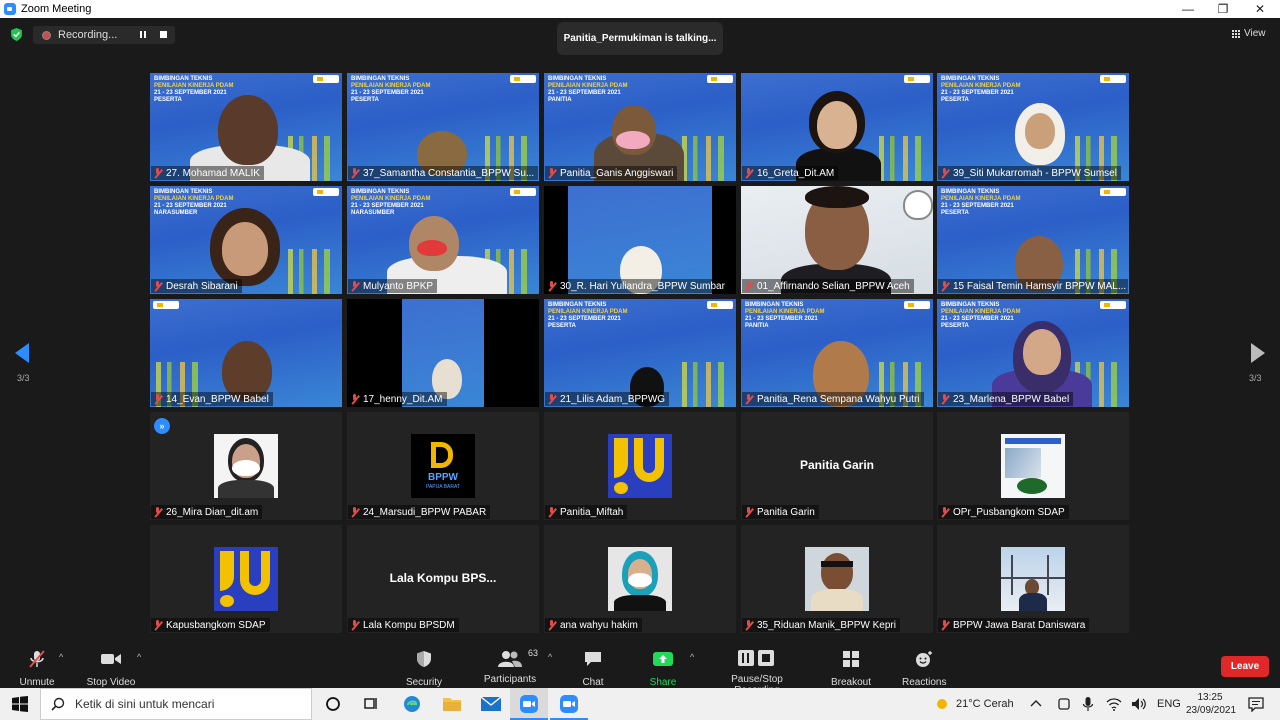 This screenshot has width=1280, height=720. I want to click on zoom-app-icon, so click(10, 9).